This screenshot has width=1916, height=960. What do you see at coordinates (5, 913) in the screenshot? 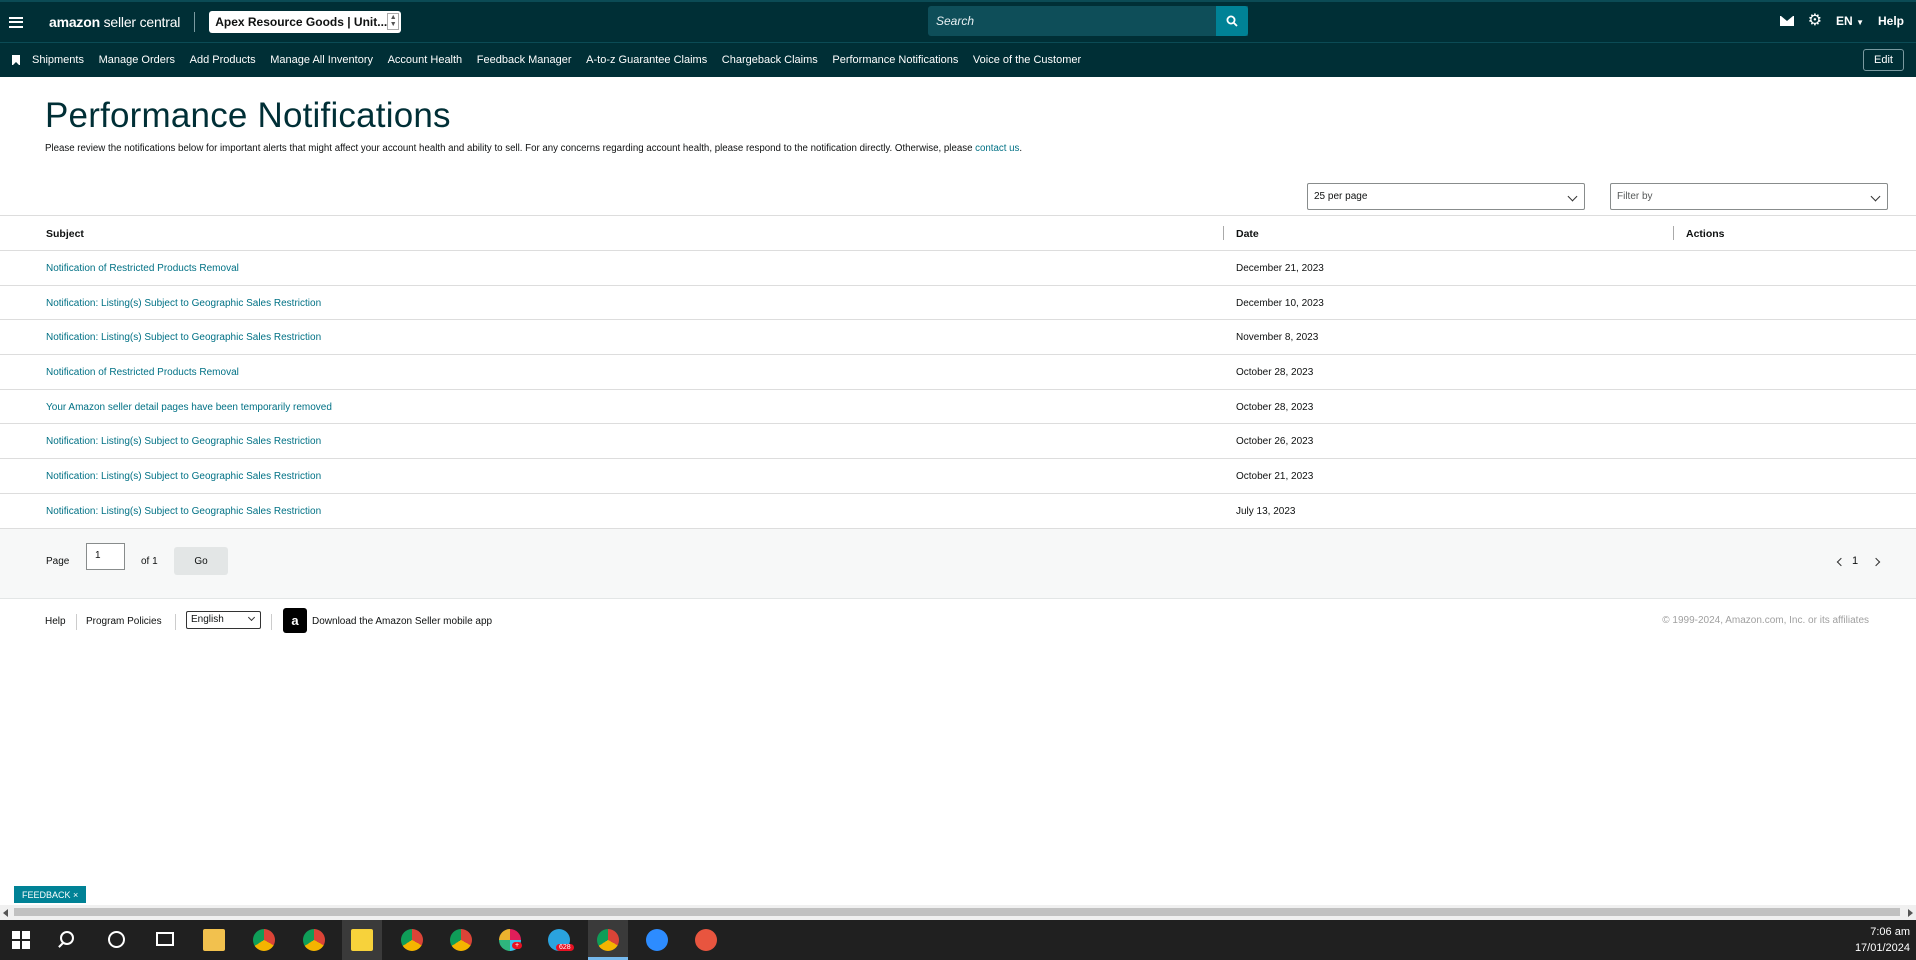
I see `scroll-left-arrow` at bounding box center [5, 913].